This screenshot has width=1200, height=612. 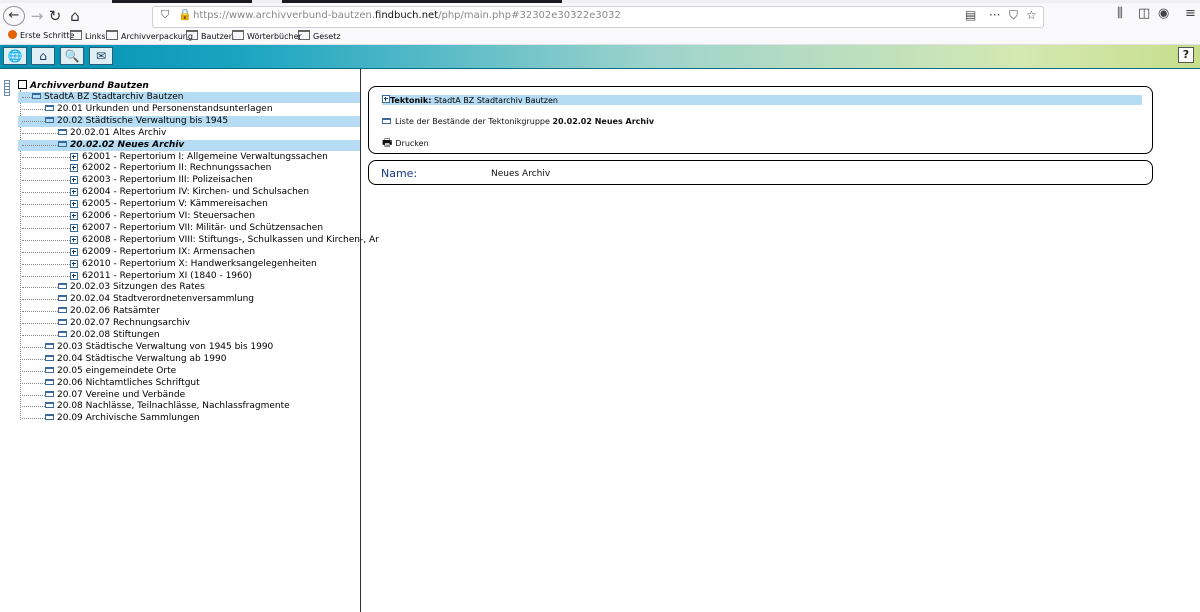 I want to click on tree-item: 20.02.08 Stiftungen, so click(x=189, y=335).